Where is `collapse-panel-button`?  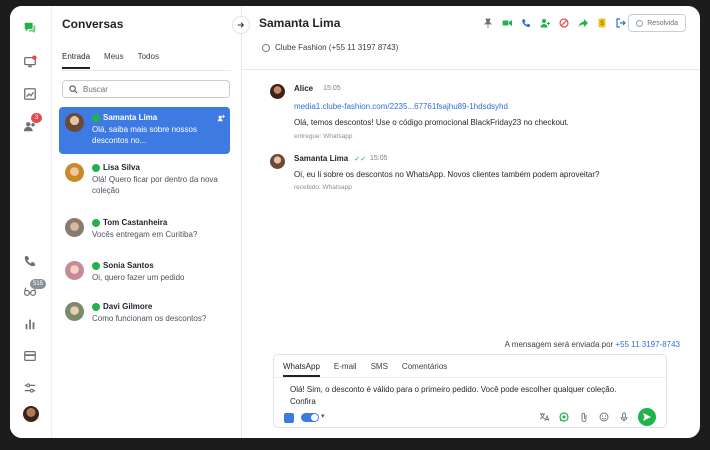
collapse-panel-button is located at coordinates (241, 25).